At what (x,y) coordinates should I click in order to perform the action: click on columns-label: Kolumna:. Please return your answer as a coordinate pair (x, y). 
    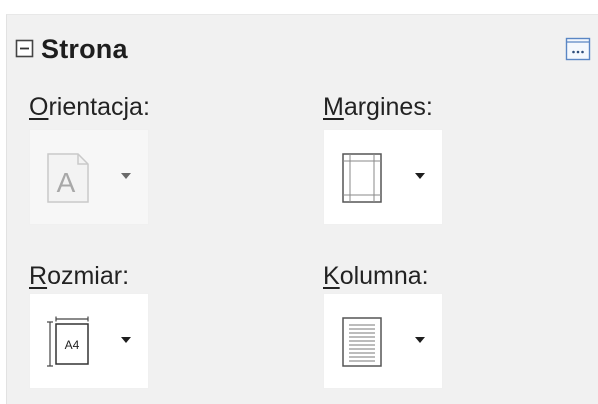
    Looking at the image, I should click on (376, 276).